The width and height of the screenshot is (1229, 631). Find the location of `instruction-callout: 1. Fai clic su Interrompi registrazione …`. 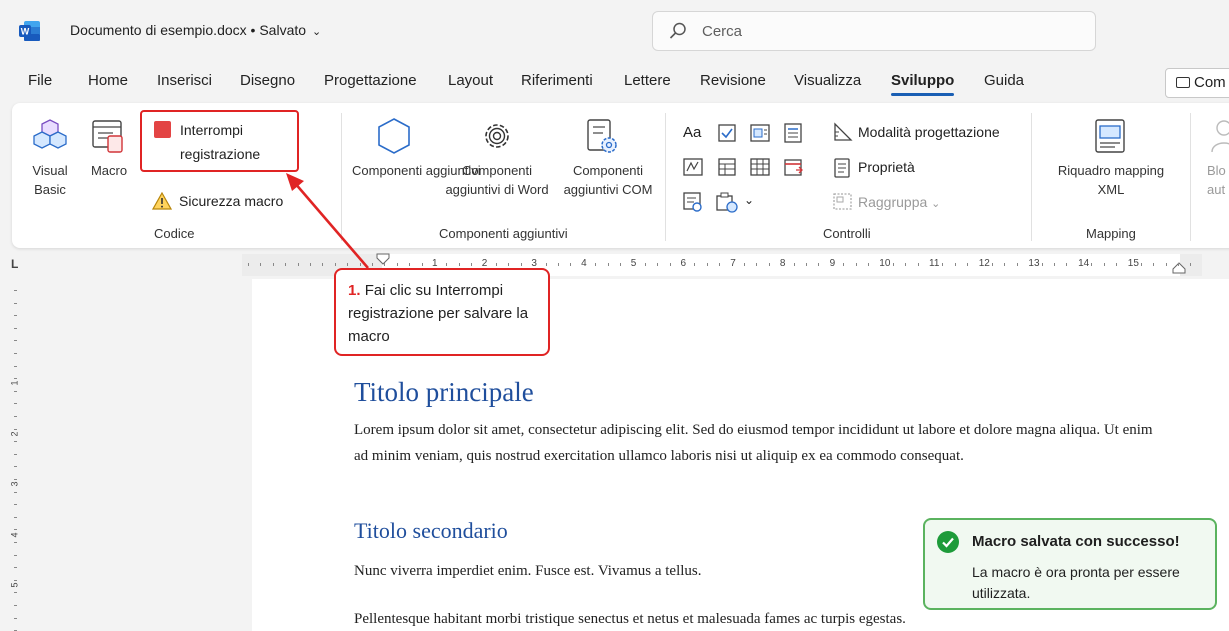

instruction-callout: 1. Fai clic su Interrompi registrazione … is located at coordinates (442, 312).